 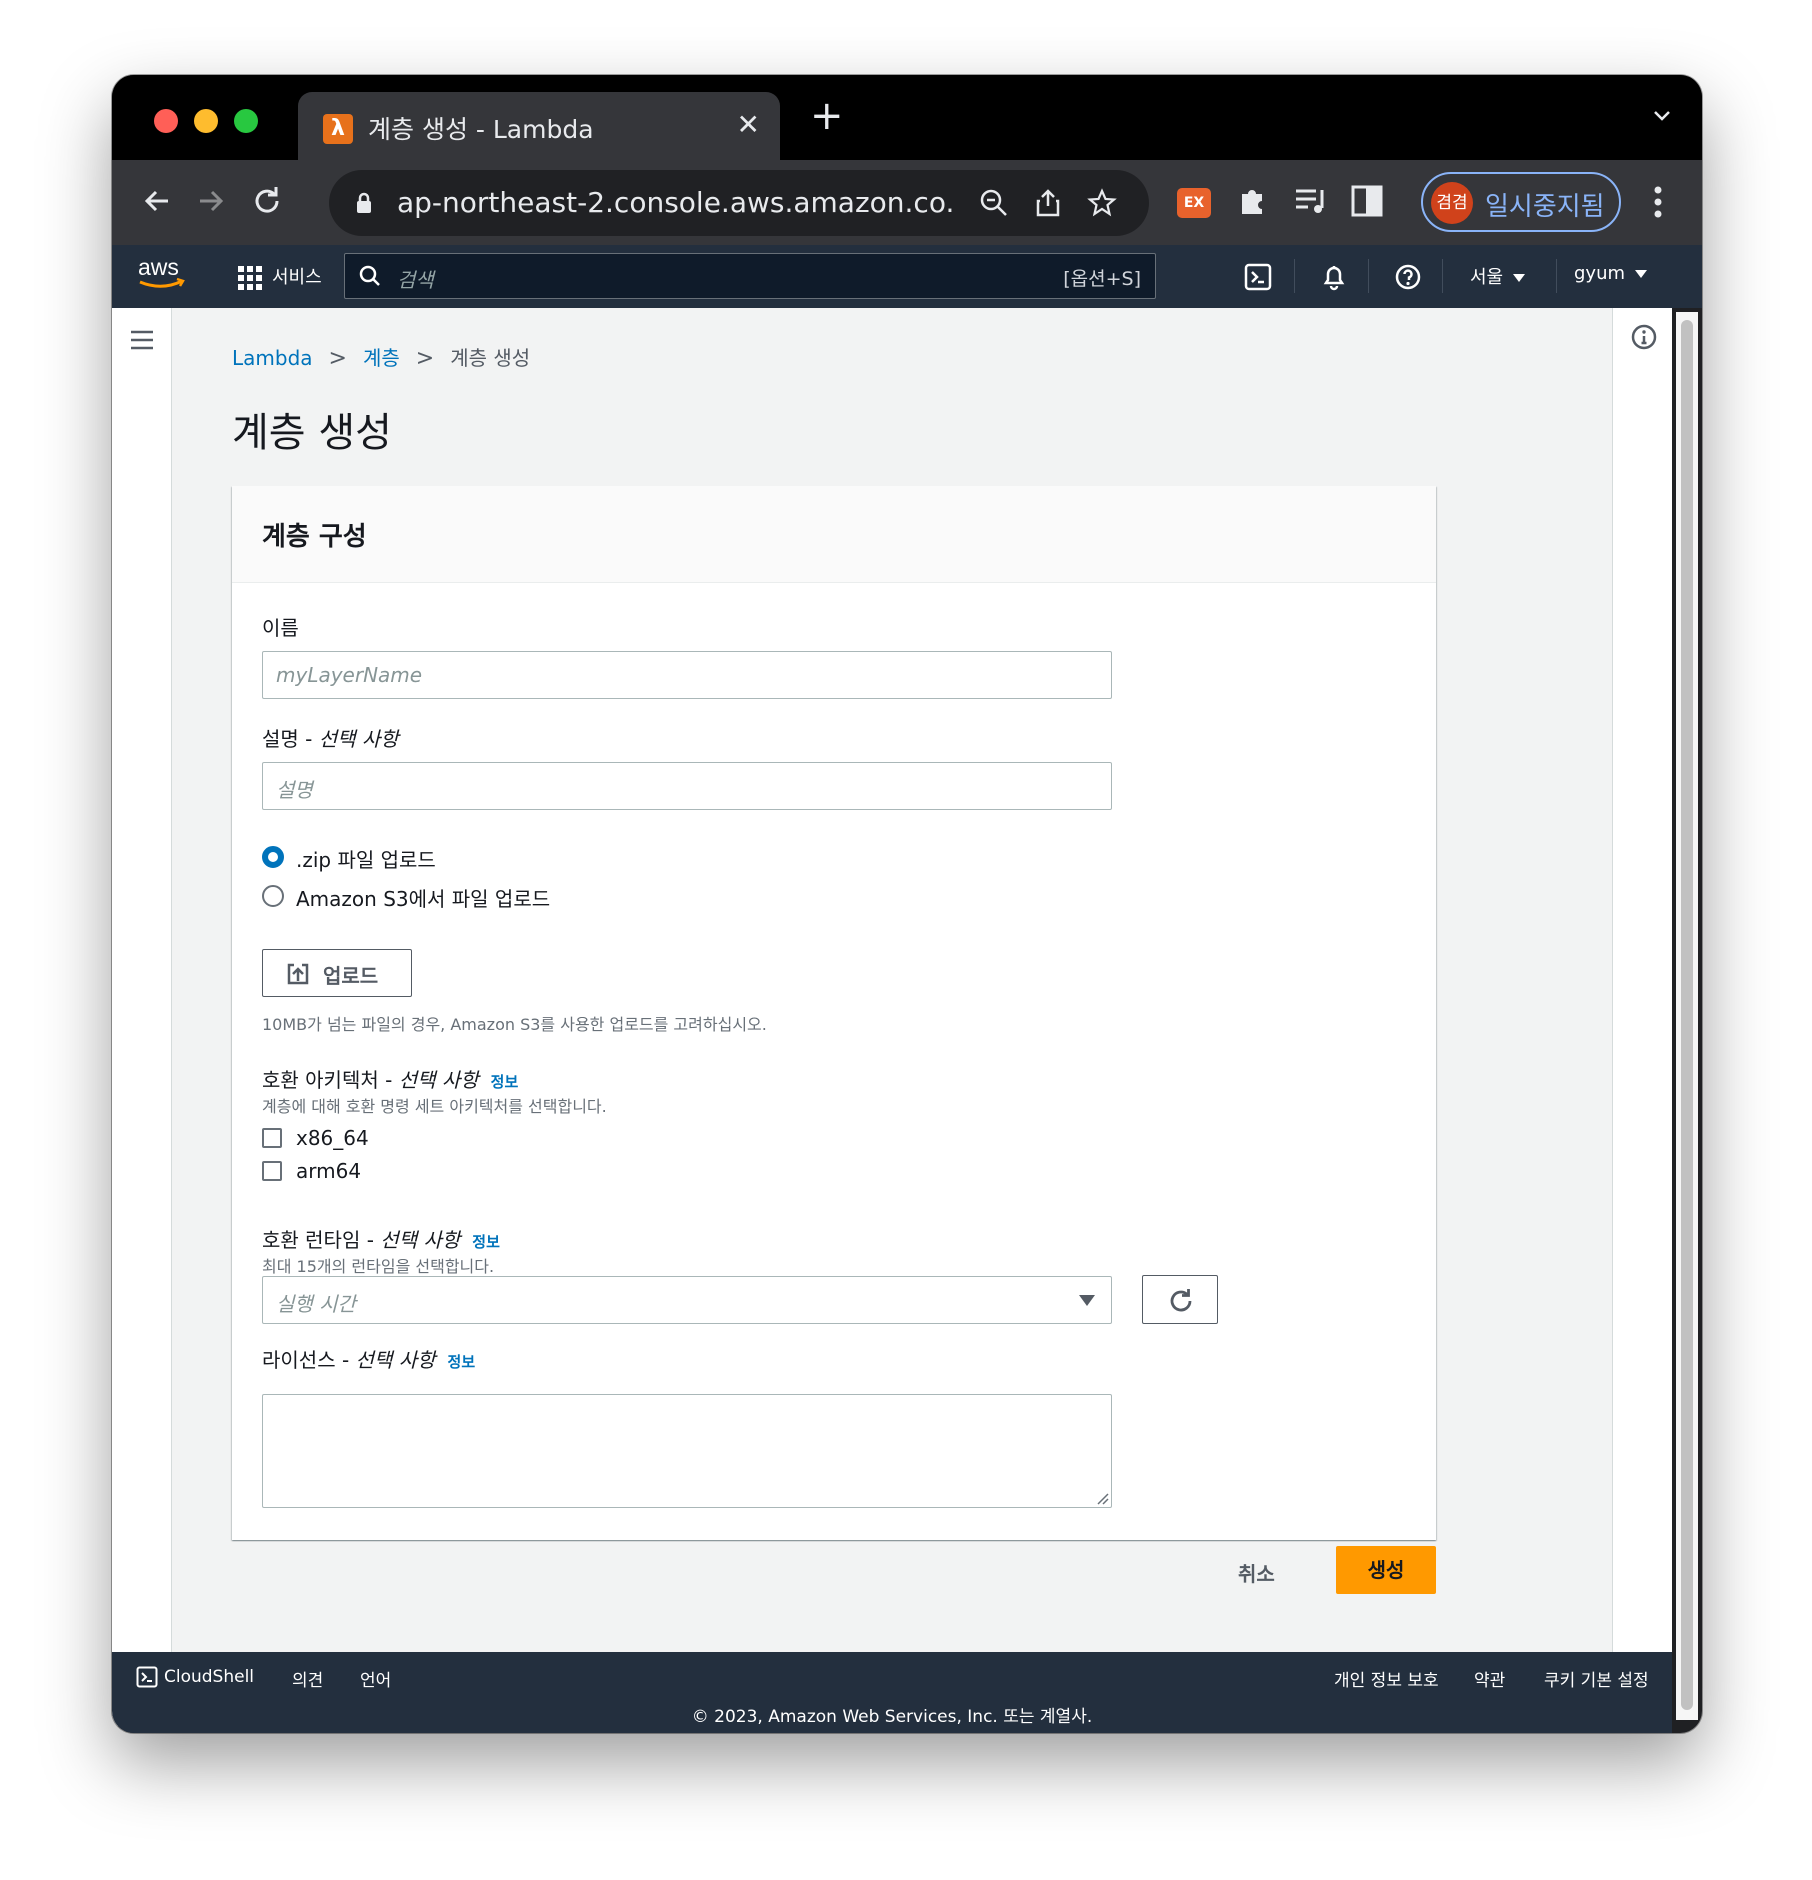 What do you see at coordinates (539, 126) in the screenshot?
I see `browser-tab: λ 계층 생성 - Lambda ✕` at bounding box center [539, 126].